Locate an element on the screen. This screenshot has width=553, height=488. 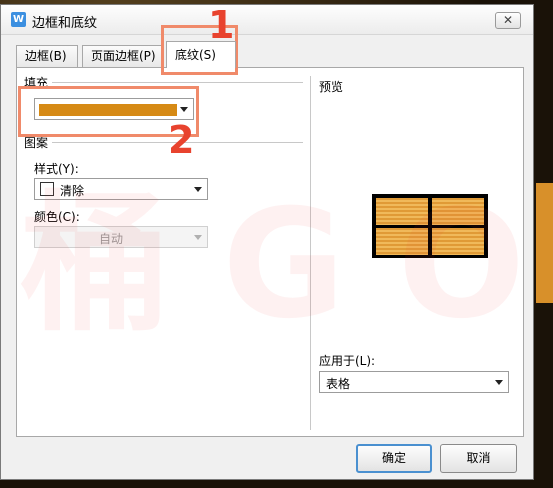
dialog-titlebar: W 边框和底纹 ✕ is located at coordinates (267, 20).